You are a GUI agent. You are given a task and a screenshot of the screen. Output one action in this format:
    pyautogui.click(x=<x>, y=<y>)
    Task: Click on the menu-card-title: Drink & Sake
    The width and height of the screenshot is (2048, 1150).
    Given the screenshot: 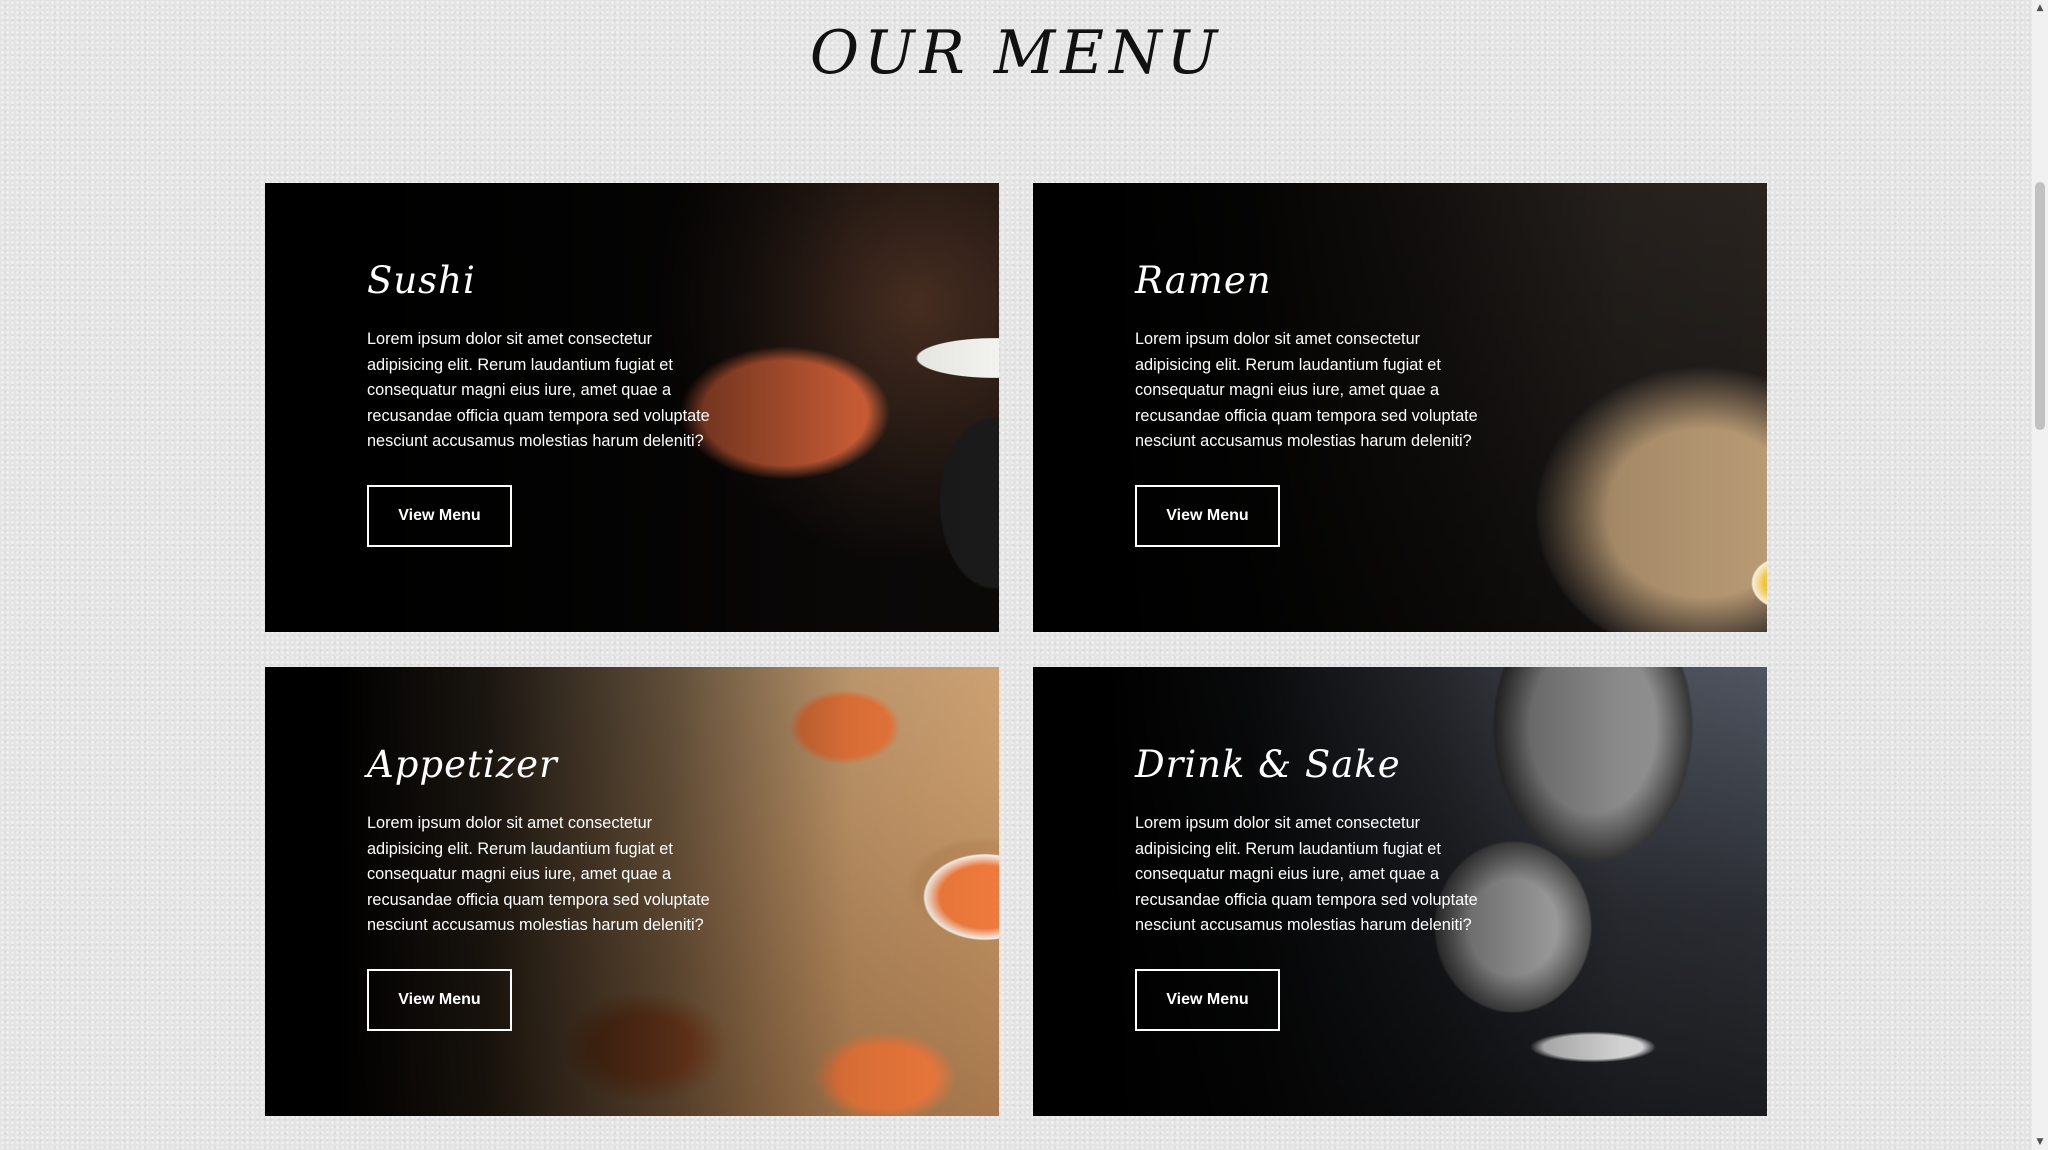 What is the action you would take?
    pyautogui.click(x=1268, y=764)
    